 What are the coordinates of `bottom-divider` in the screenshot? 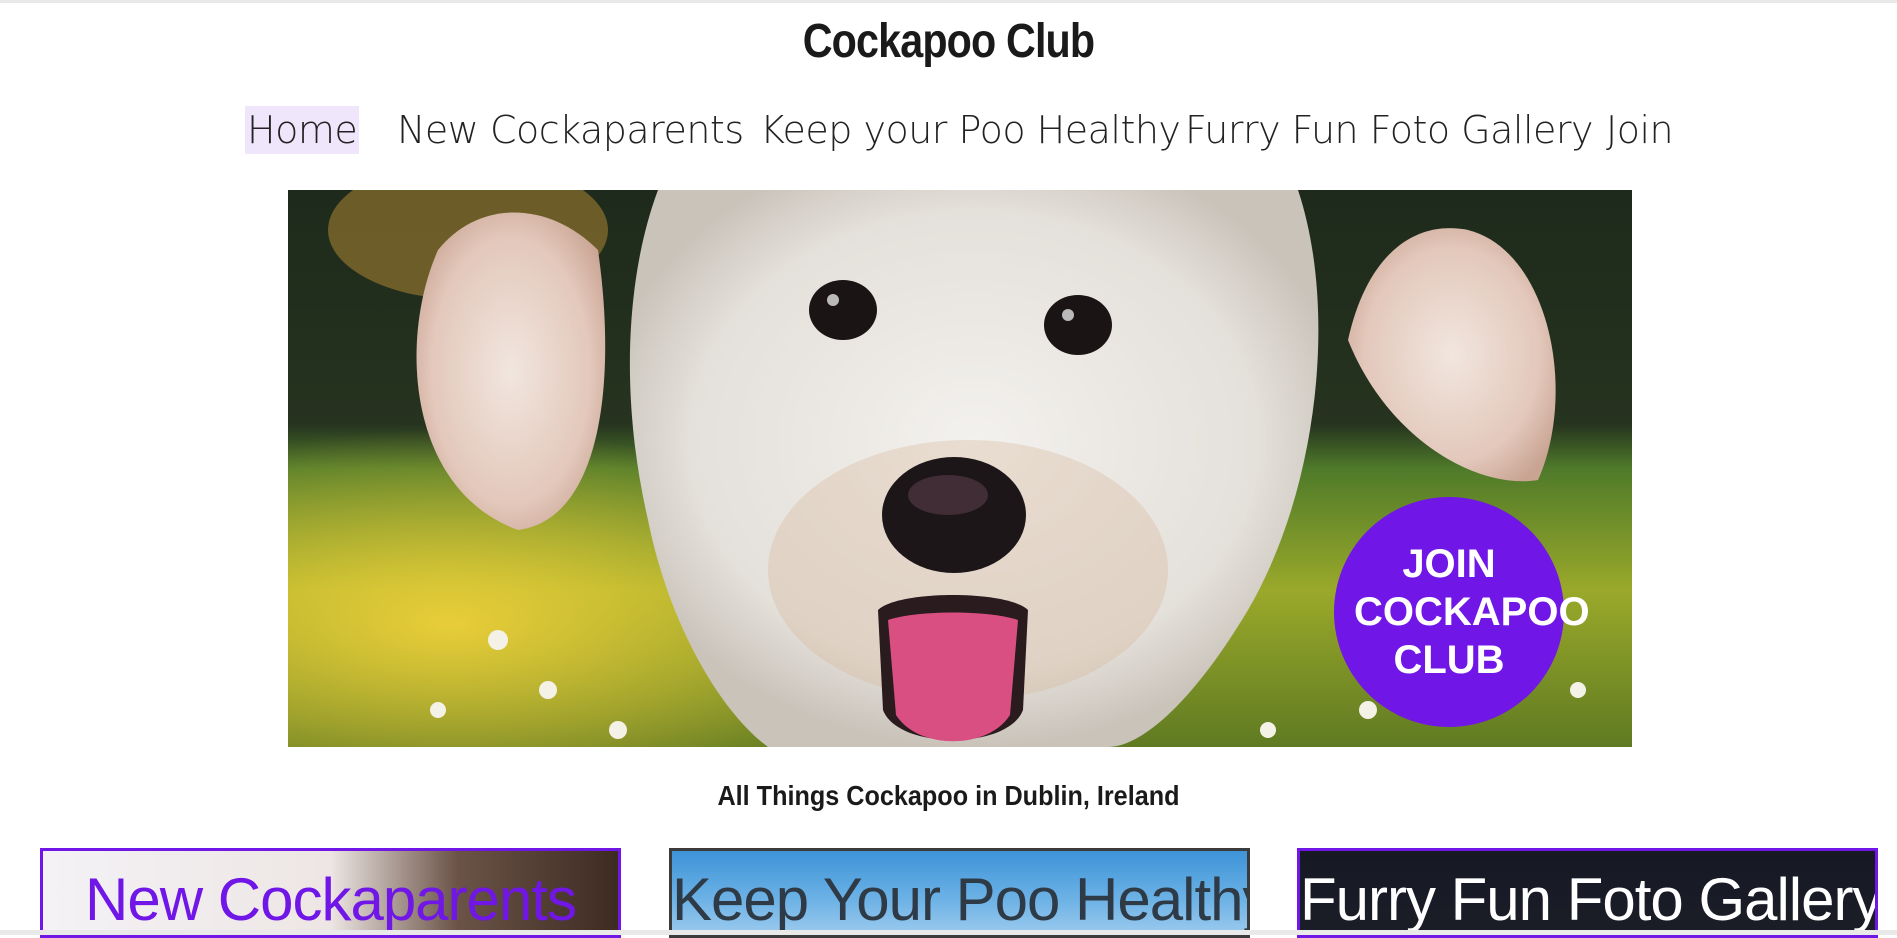 It's located at (948, 932).